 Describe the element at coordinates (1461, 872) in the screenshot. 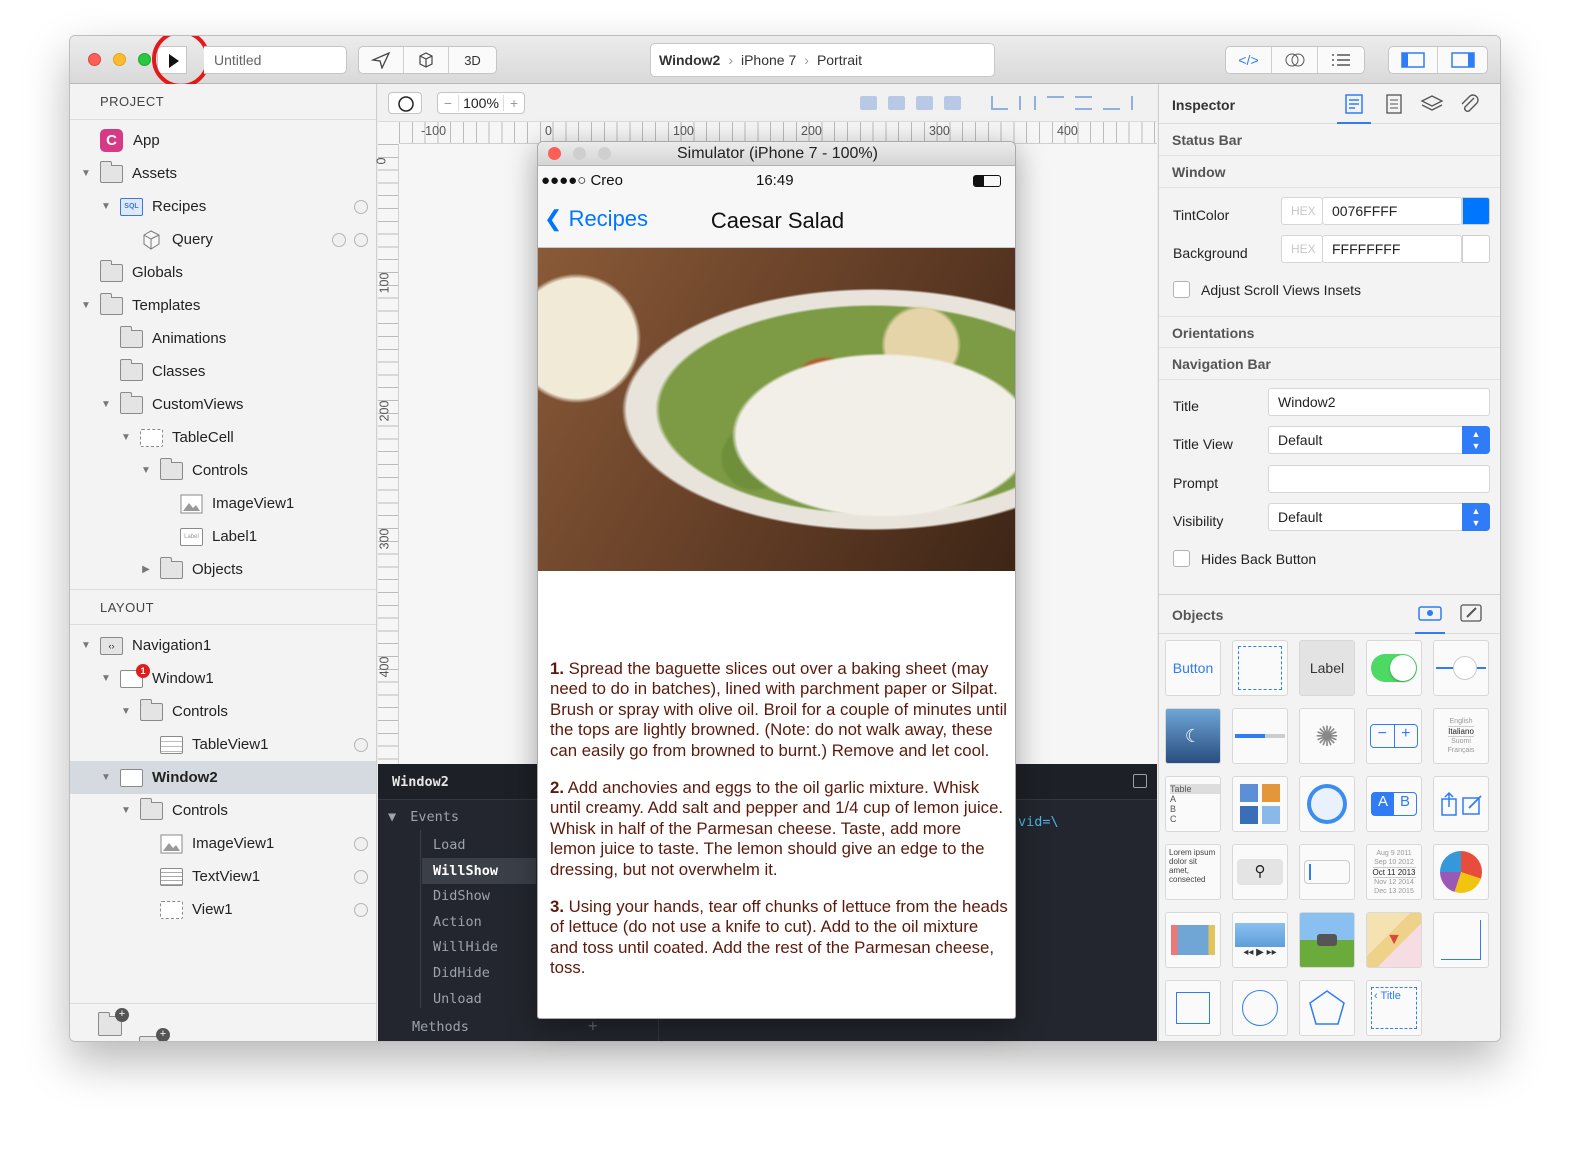

I see `object-chart` at that location.